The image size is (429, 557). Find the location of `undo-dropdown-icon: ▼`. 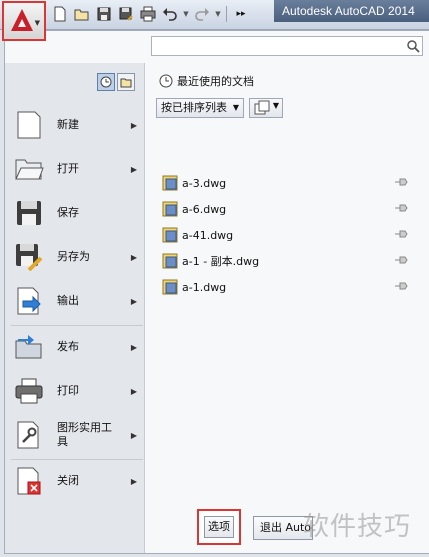

undo-dropdown-icon: ▼ is located at coordinates (186, 14).